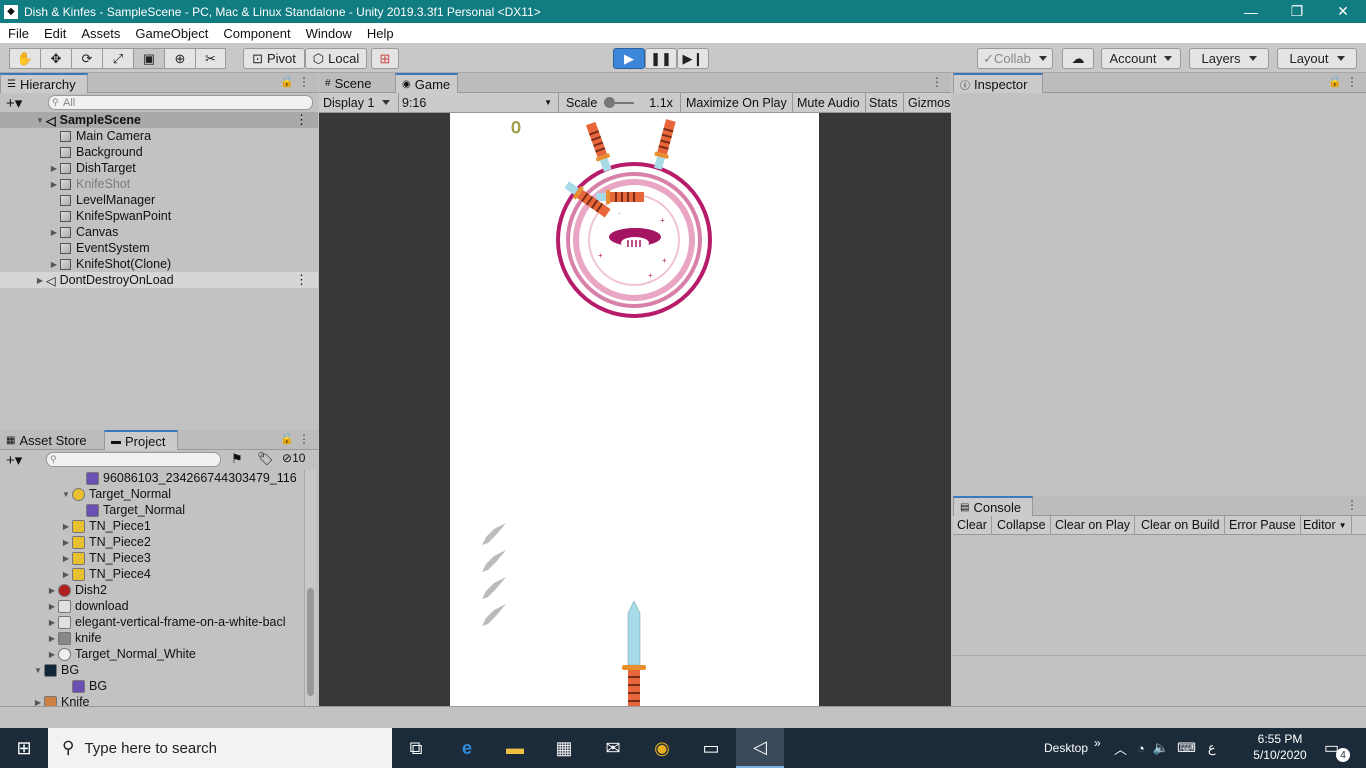  Describe the element at coordinates (210, 58) in the screenshot. I see `custom-tool-icon: ✂` at that location.